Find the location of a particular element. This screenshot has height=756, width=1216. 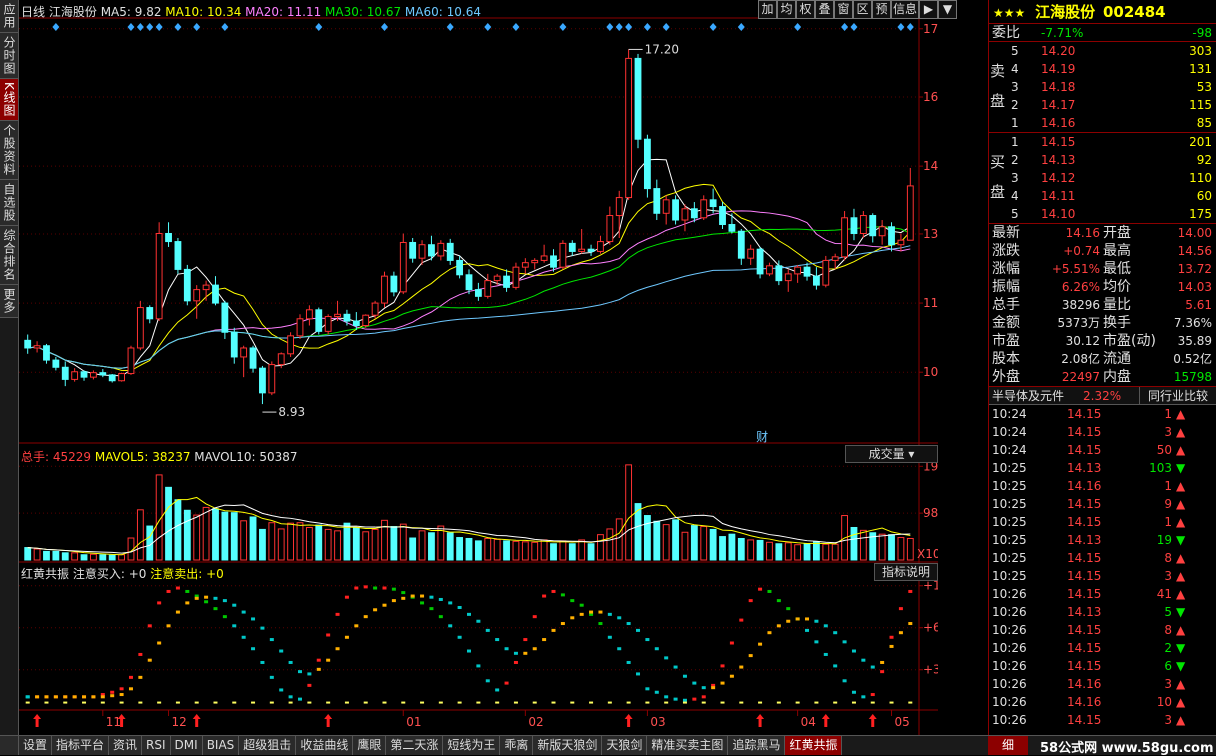

tick-row: 10:24 14.15 3 ▲ is located at coordinates (1102, 432).